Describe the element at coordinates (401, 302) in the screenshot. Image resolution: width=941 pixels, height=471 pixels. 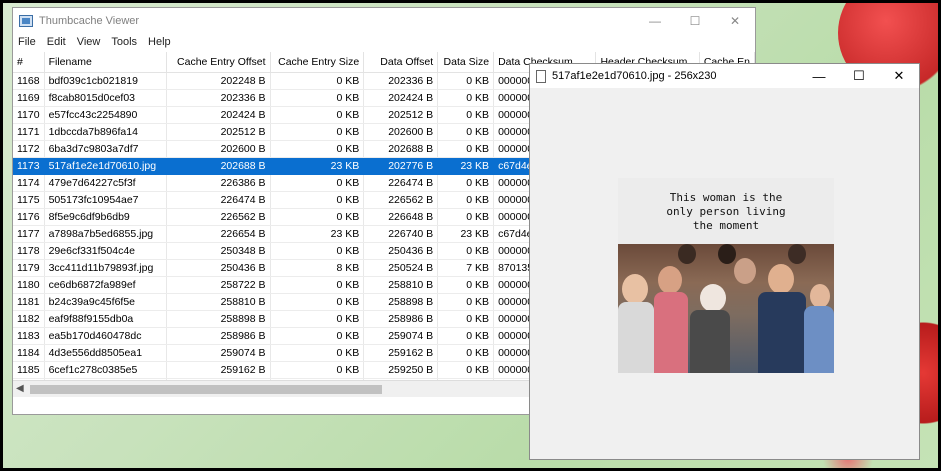
I see `cell-data-offset: 258898 B` at that location.